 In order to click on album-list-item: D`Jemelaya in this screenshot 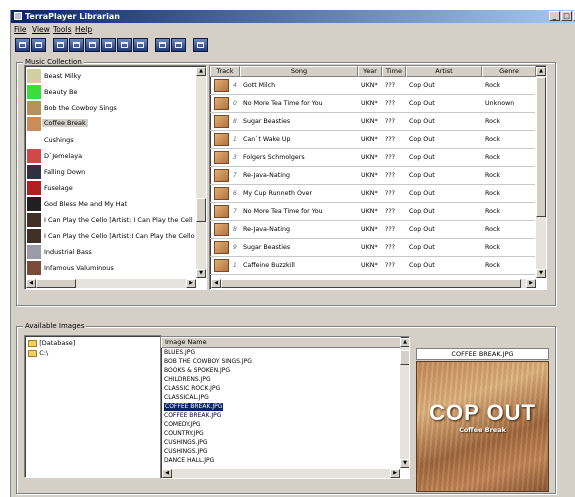, I will do `click(112, 156)`.